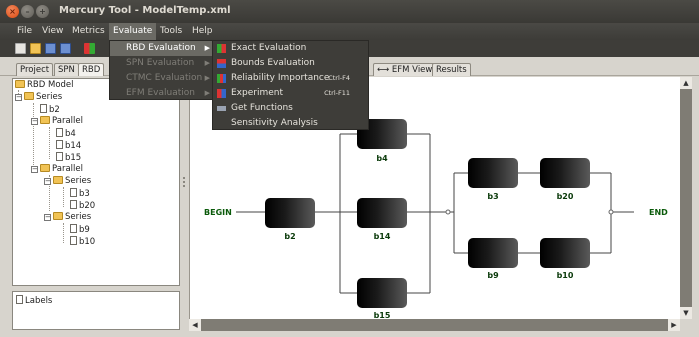 This screenshot has height=337, width=699. Describe the element at coordinates (80, 229) in the screenshot. I see `tree-node-b9: b9` at that location.